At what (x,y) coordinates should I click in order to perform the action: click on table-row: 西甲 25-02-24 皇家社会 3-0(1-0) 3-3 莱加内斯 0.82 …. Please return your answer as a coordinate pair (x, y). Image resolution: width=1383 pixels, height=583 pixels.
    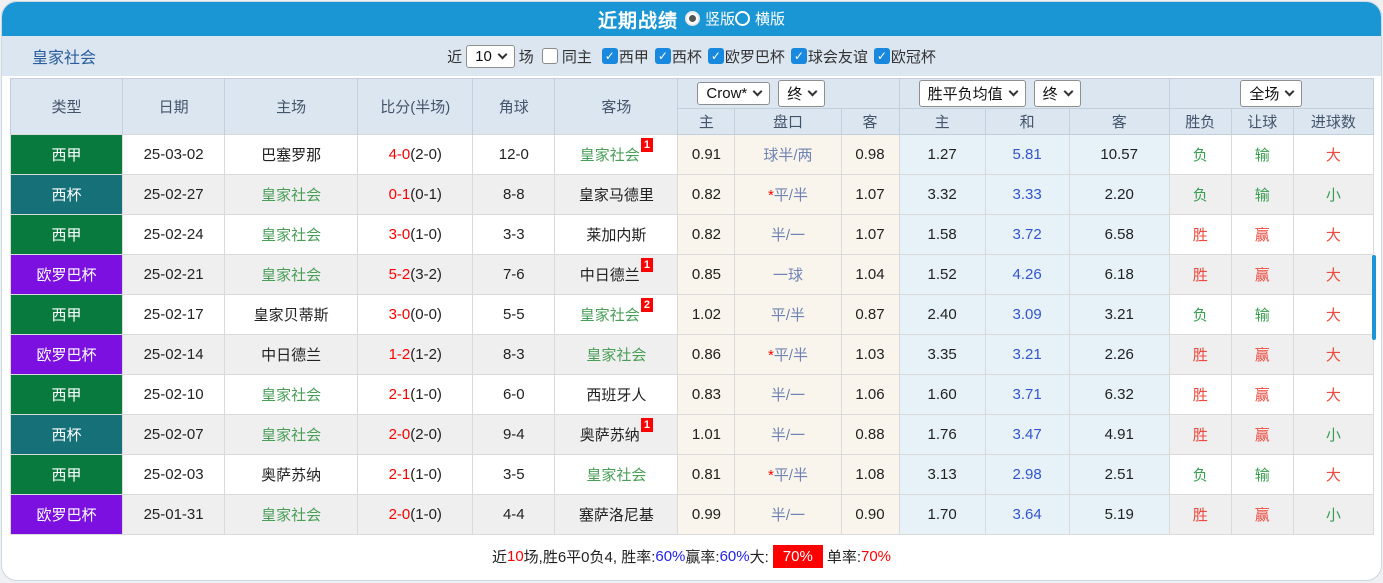
    Looking at the image, I should click on (692, 234).